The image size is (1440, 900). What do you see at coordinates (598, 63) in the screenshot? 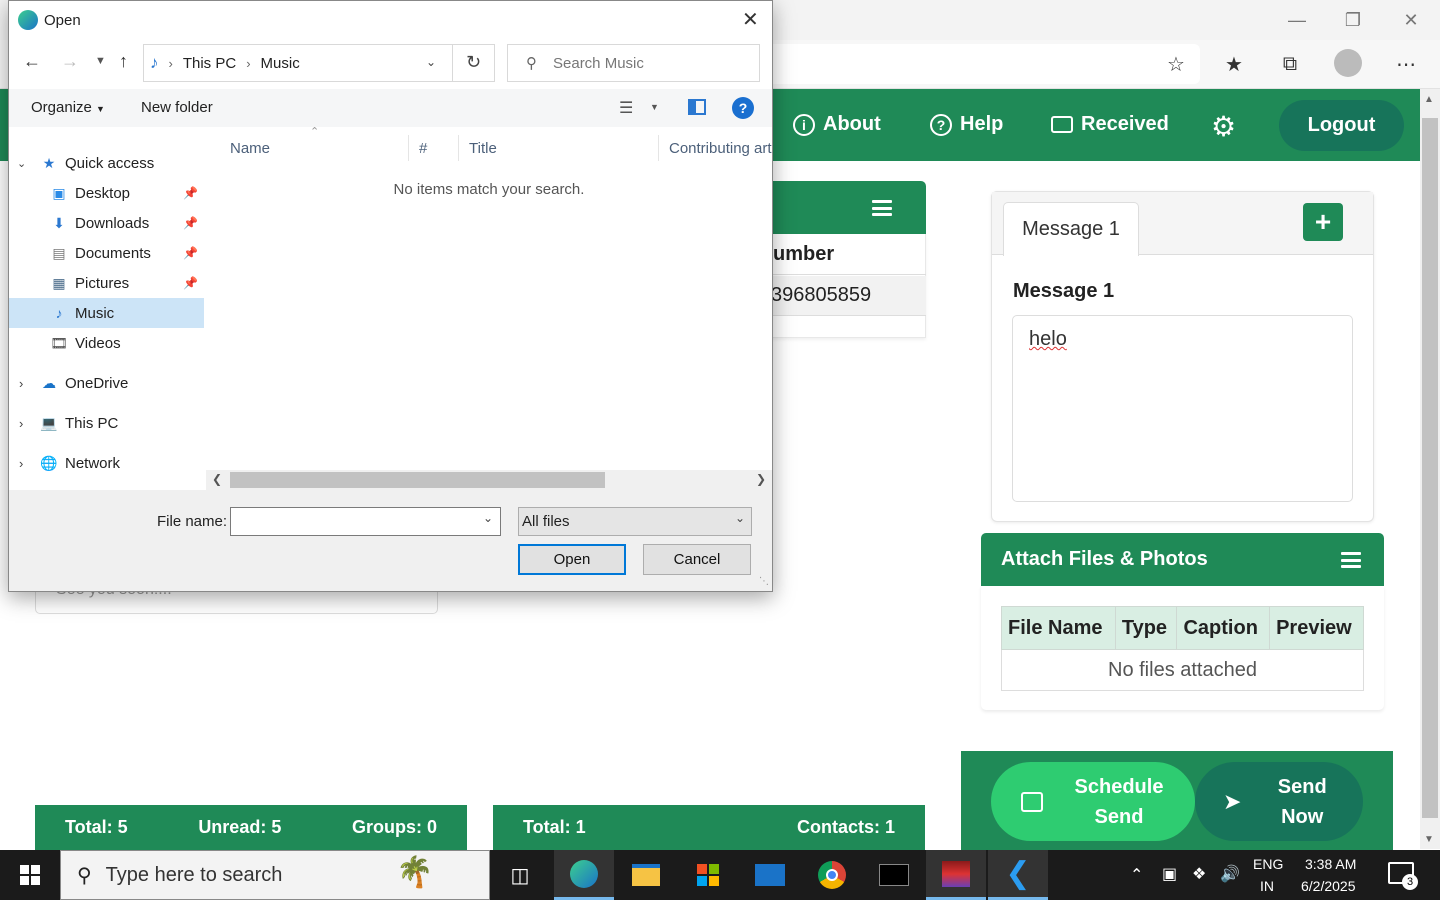
I see `search-placeholder: Search Music` at bounding box center [598, 63].